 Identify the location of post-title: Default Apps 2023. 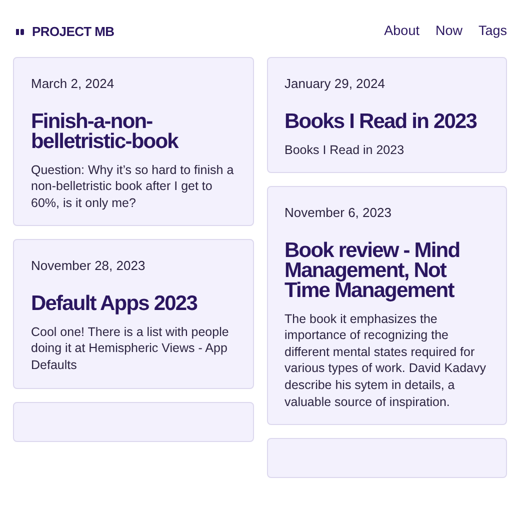
(133, 304).